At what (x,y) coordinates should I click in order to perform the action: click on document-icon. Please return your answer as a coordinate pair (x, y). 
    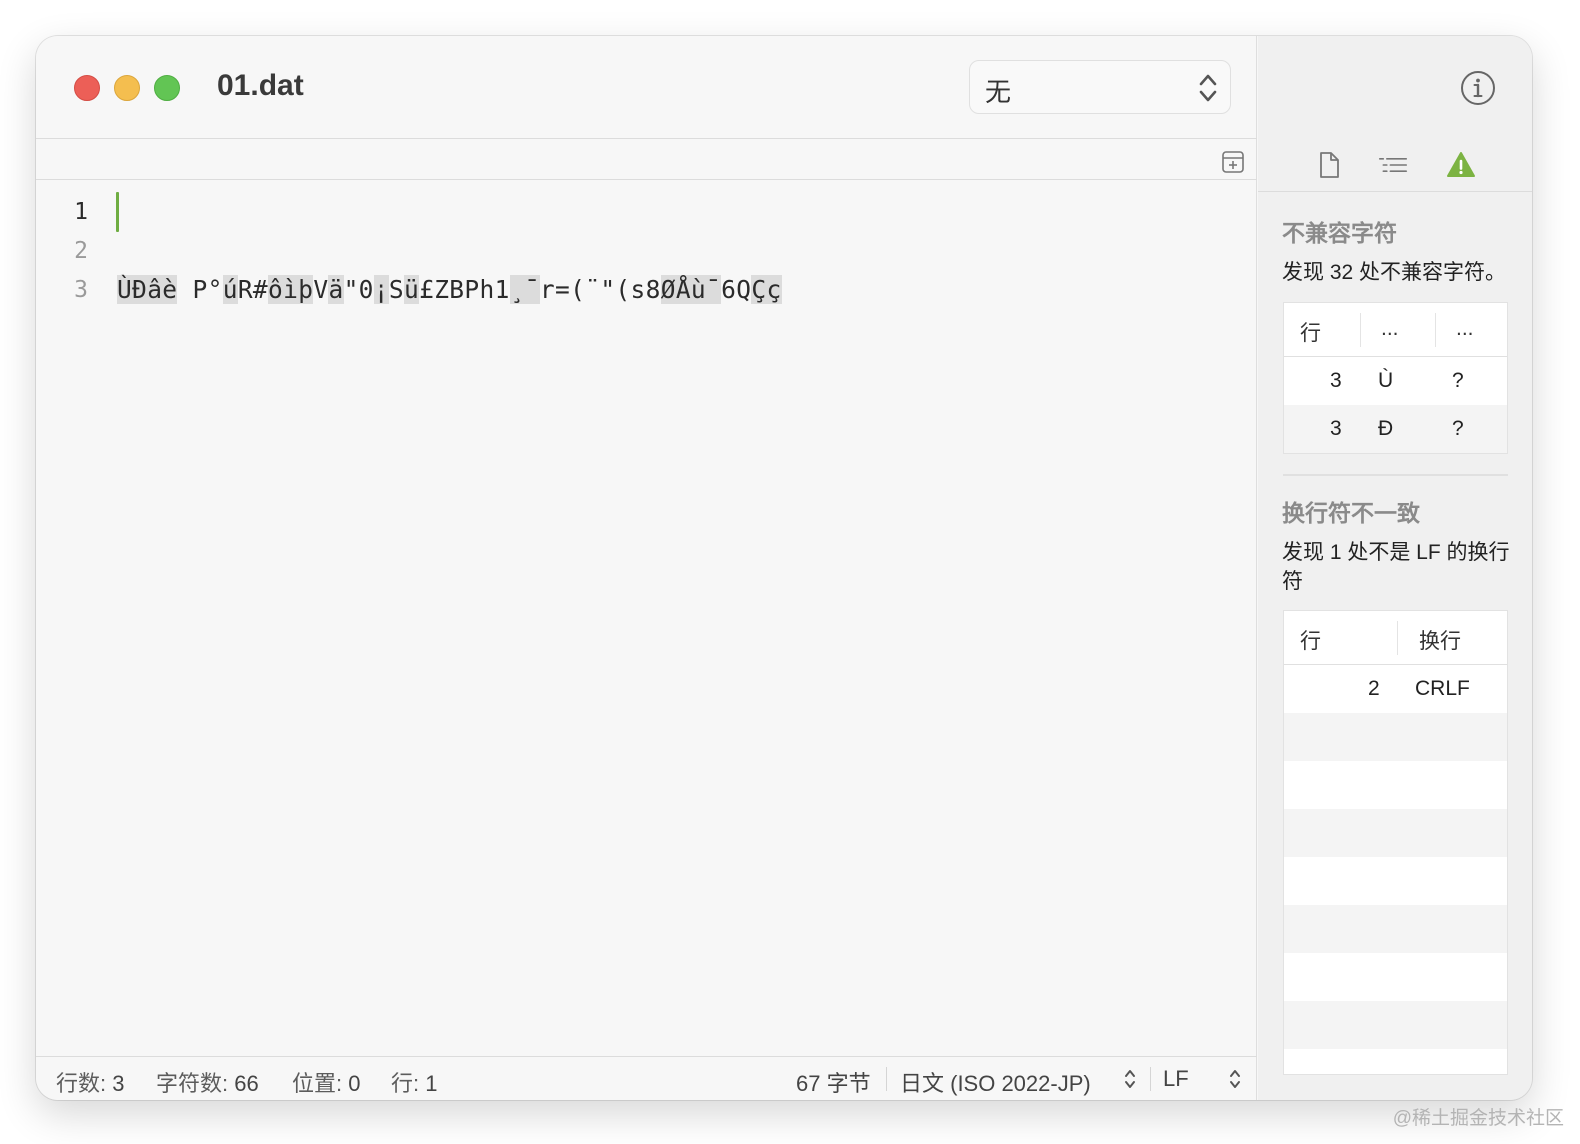
    Looking at the image, I should click on (1329, 165).